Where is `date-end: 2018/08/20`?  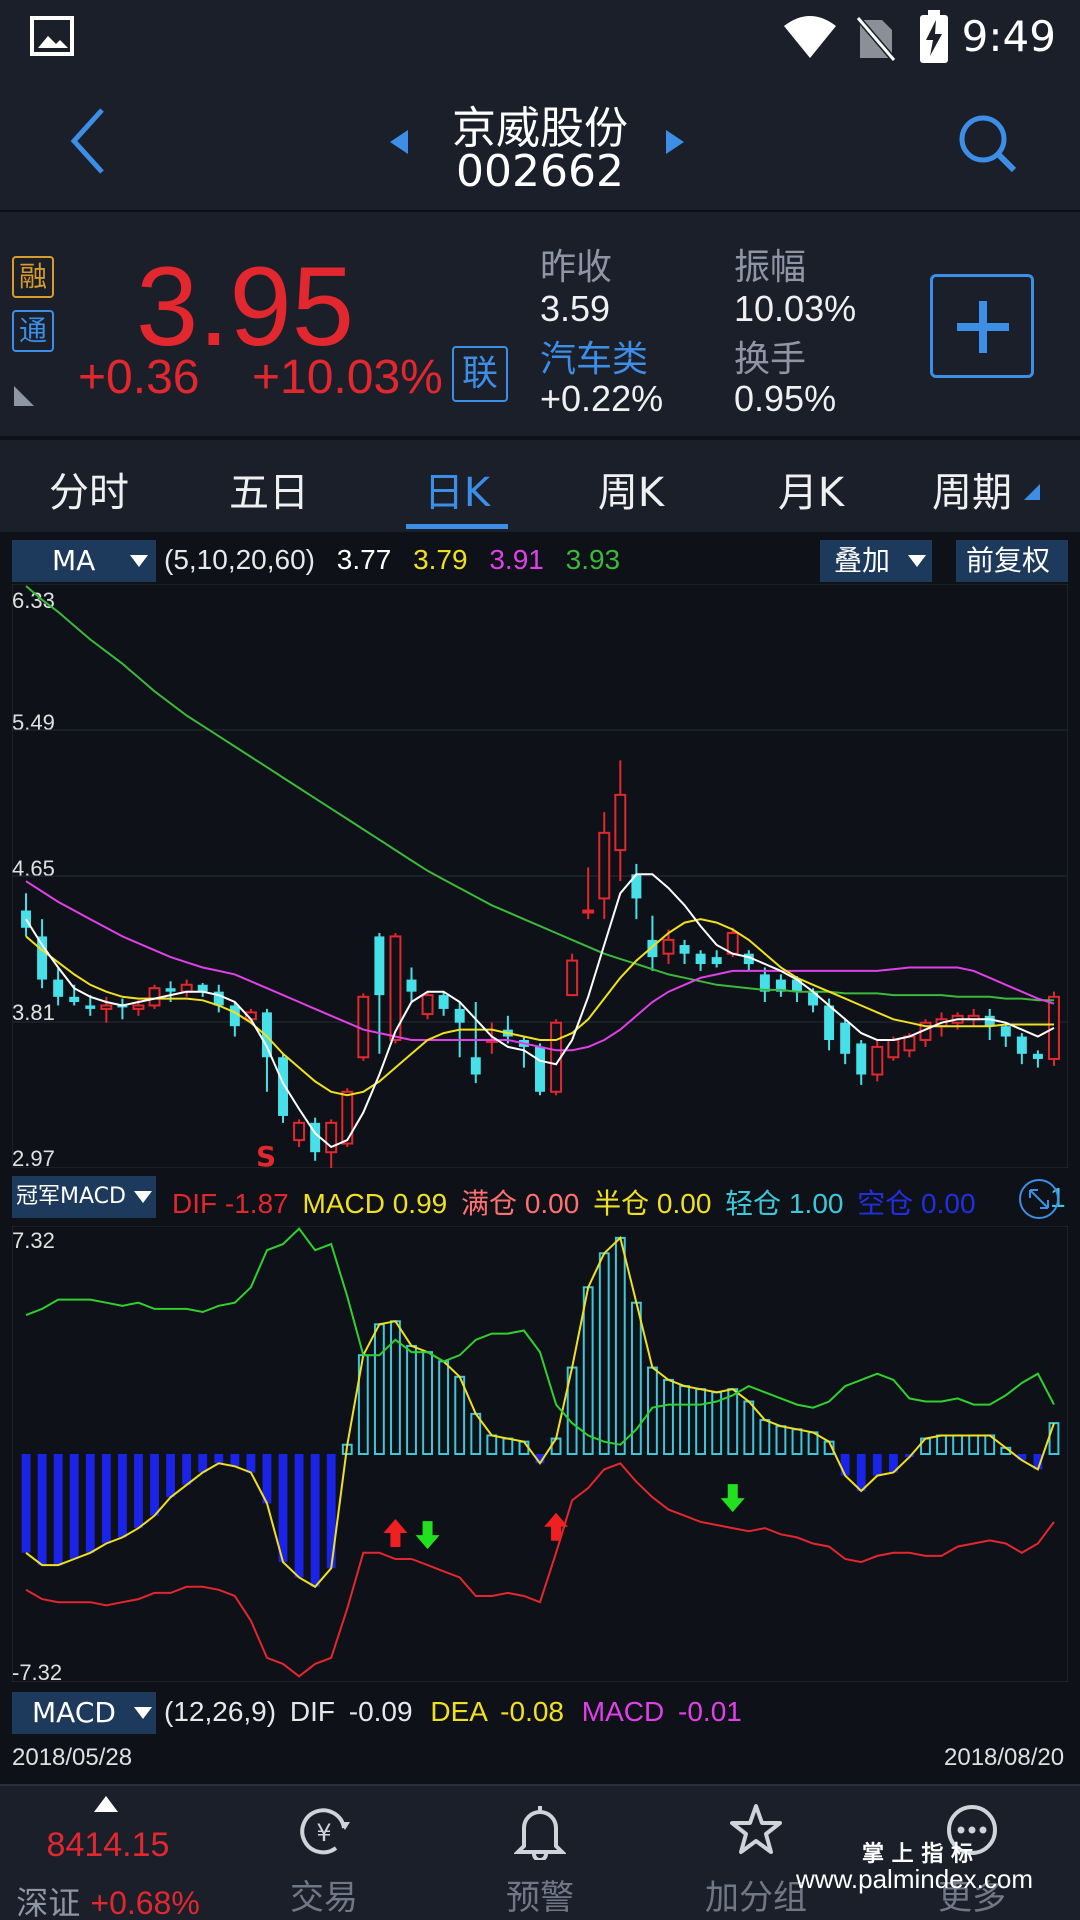 date-end: 2018/08/20 is located at coordinates (1004, 1757).